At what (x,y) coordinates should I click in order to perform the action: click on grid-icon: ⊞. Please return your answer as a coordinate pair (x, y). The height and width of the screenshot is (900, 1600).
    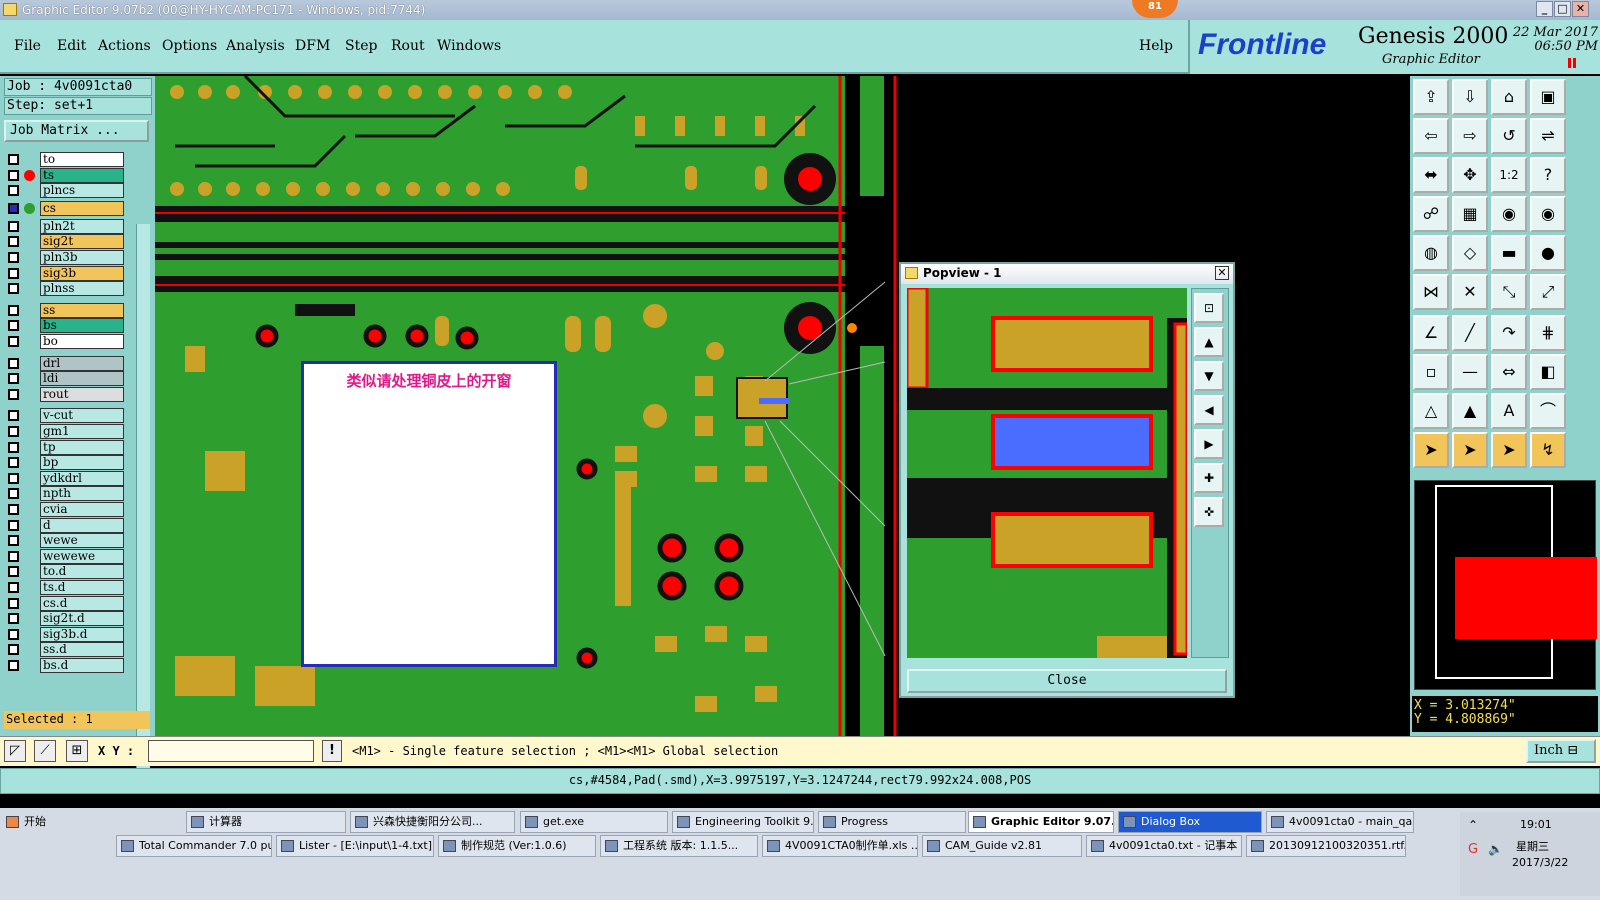
    Looking at the image, I should click on (77, 751).